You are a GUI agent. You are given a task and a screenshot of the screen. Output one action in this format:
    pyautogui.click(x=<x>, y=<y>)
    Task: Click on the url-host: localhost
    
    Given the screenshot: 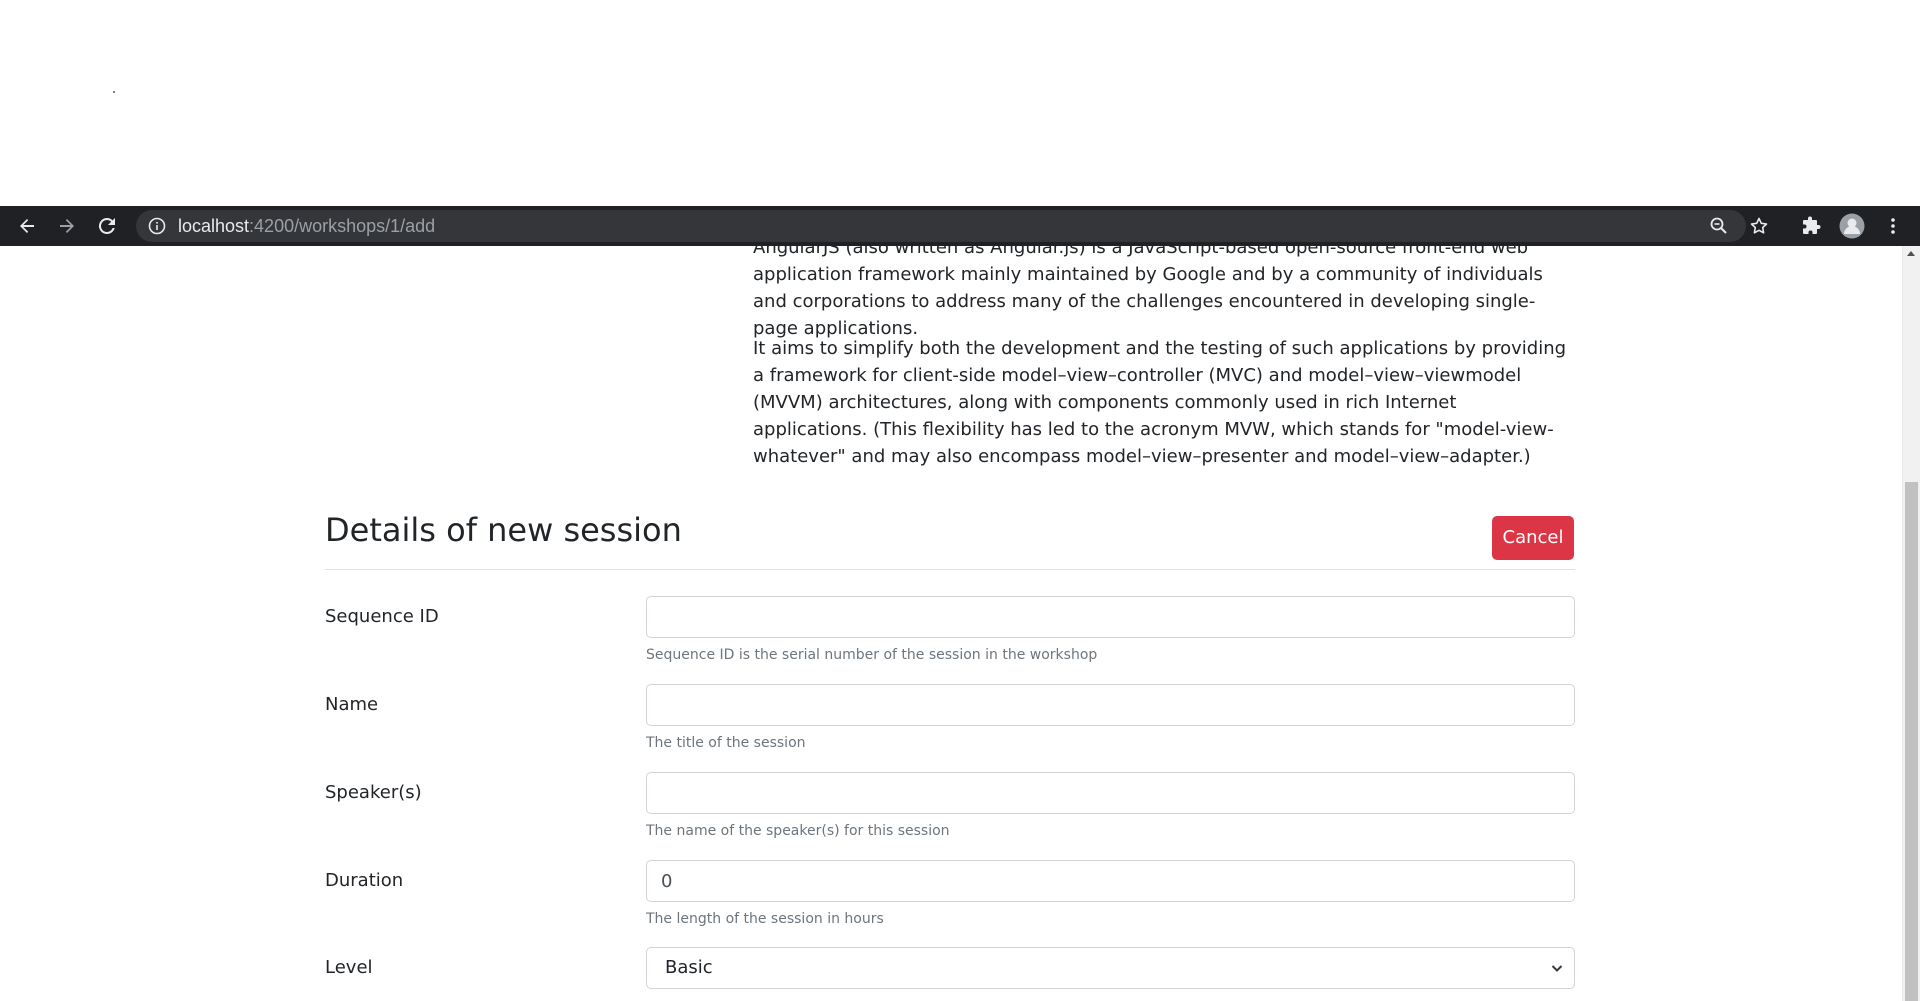 What is the action you would take?
    pyautogui.click(x=214, y=226)
    